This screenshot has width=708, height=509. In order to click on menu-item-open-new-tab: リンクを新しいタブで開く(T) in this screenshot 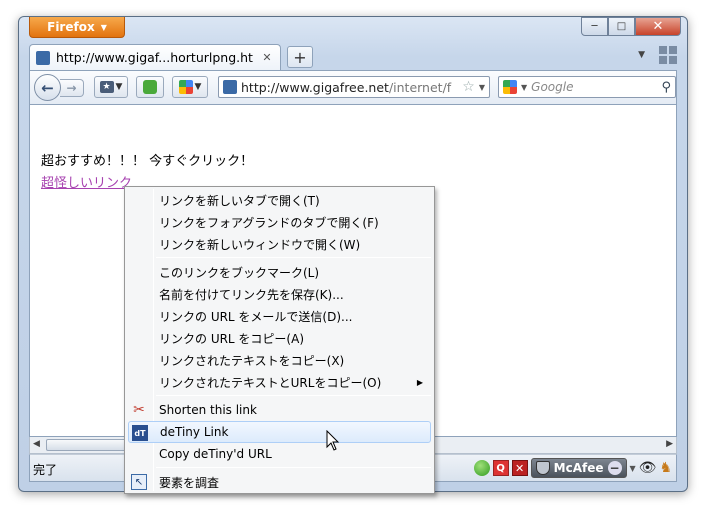, I will do `click(279, 200)`.